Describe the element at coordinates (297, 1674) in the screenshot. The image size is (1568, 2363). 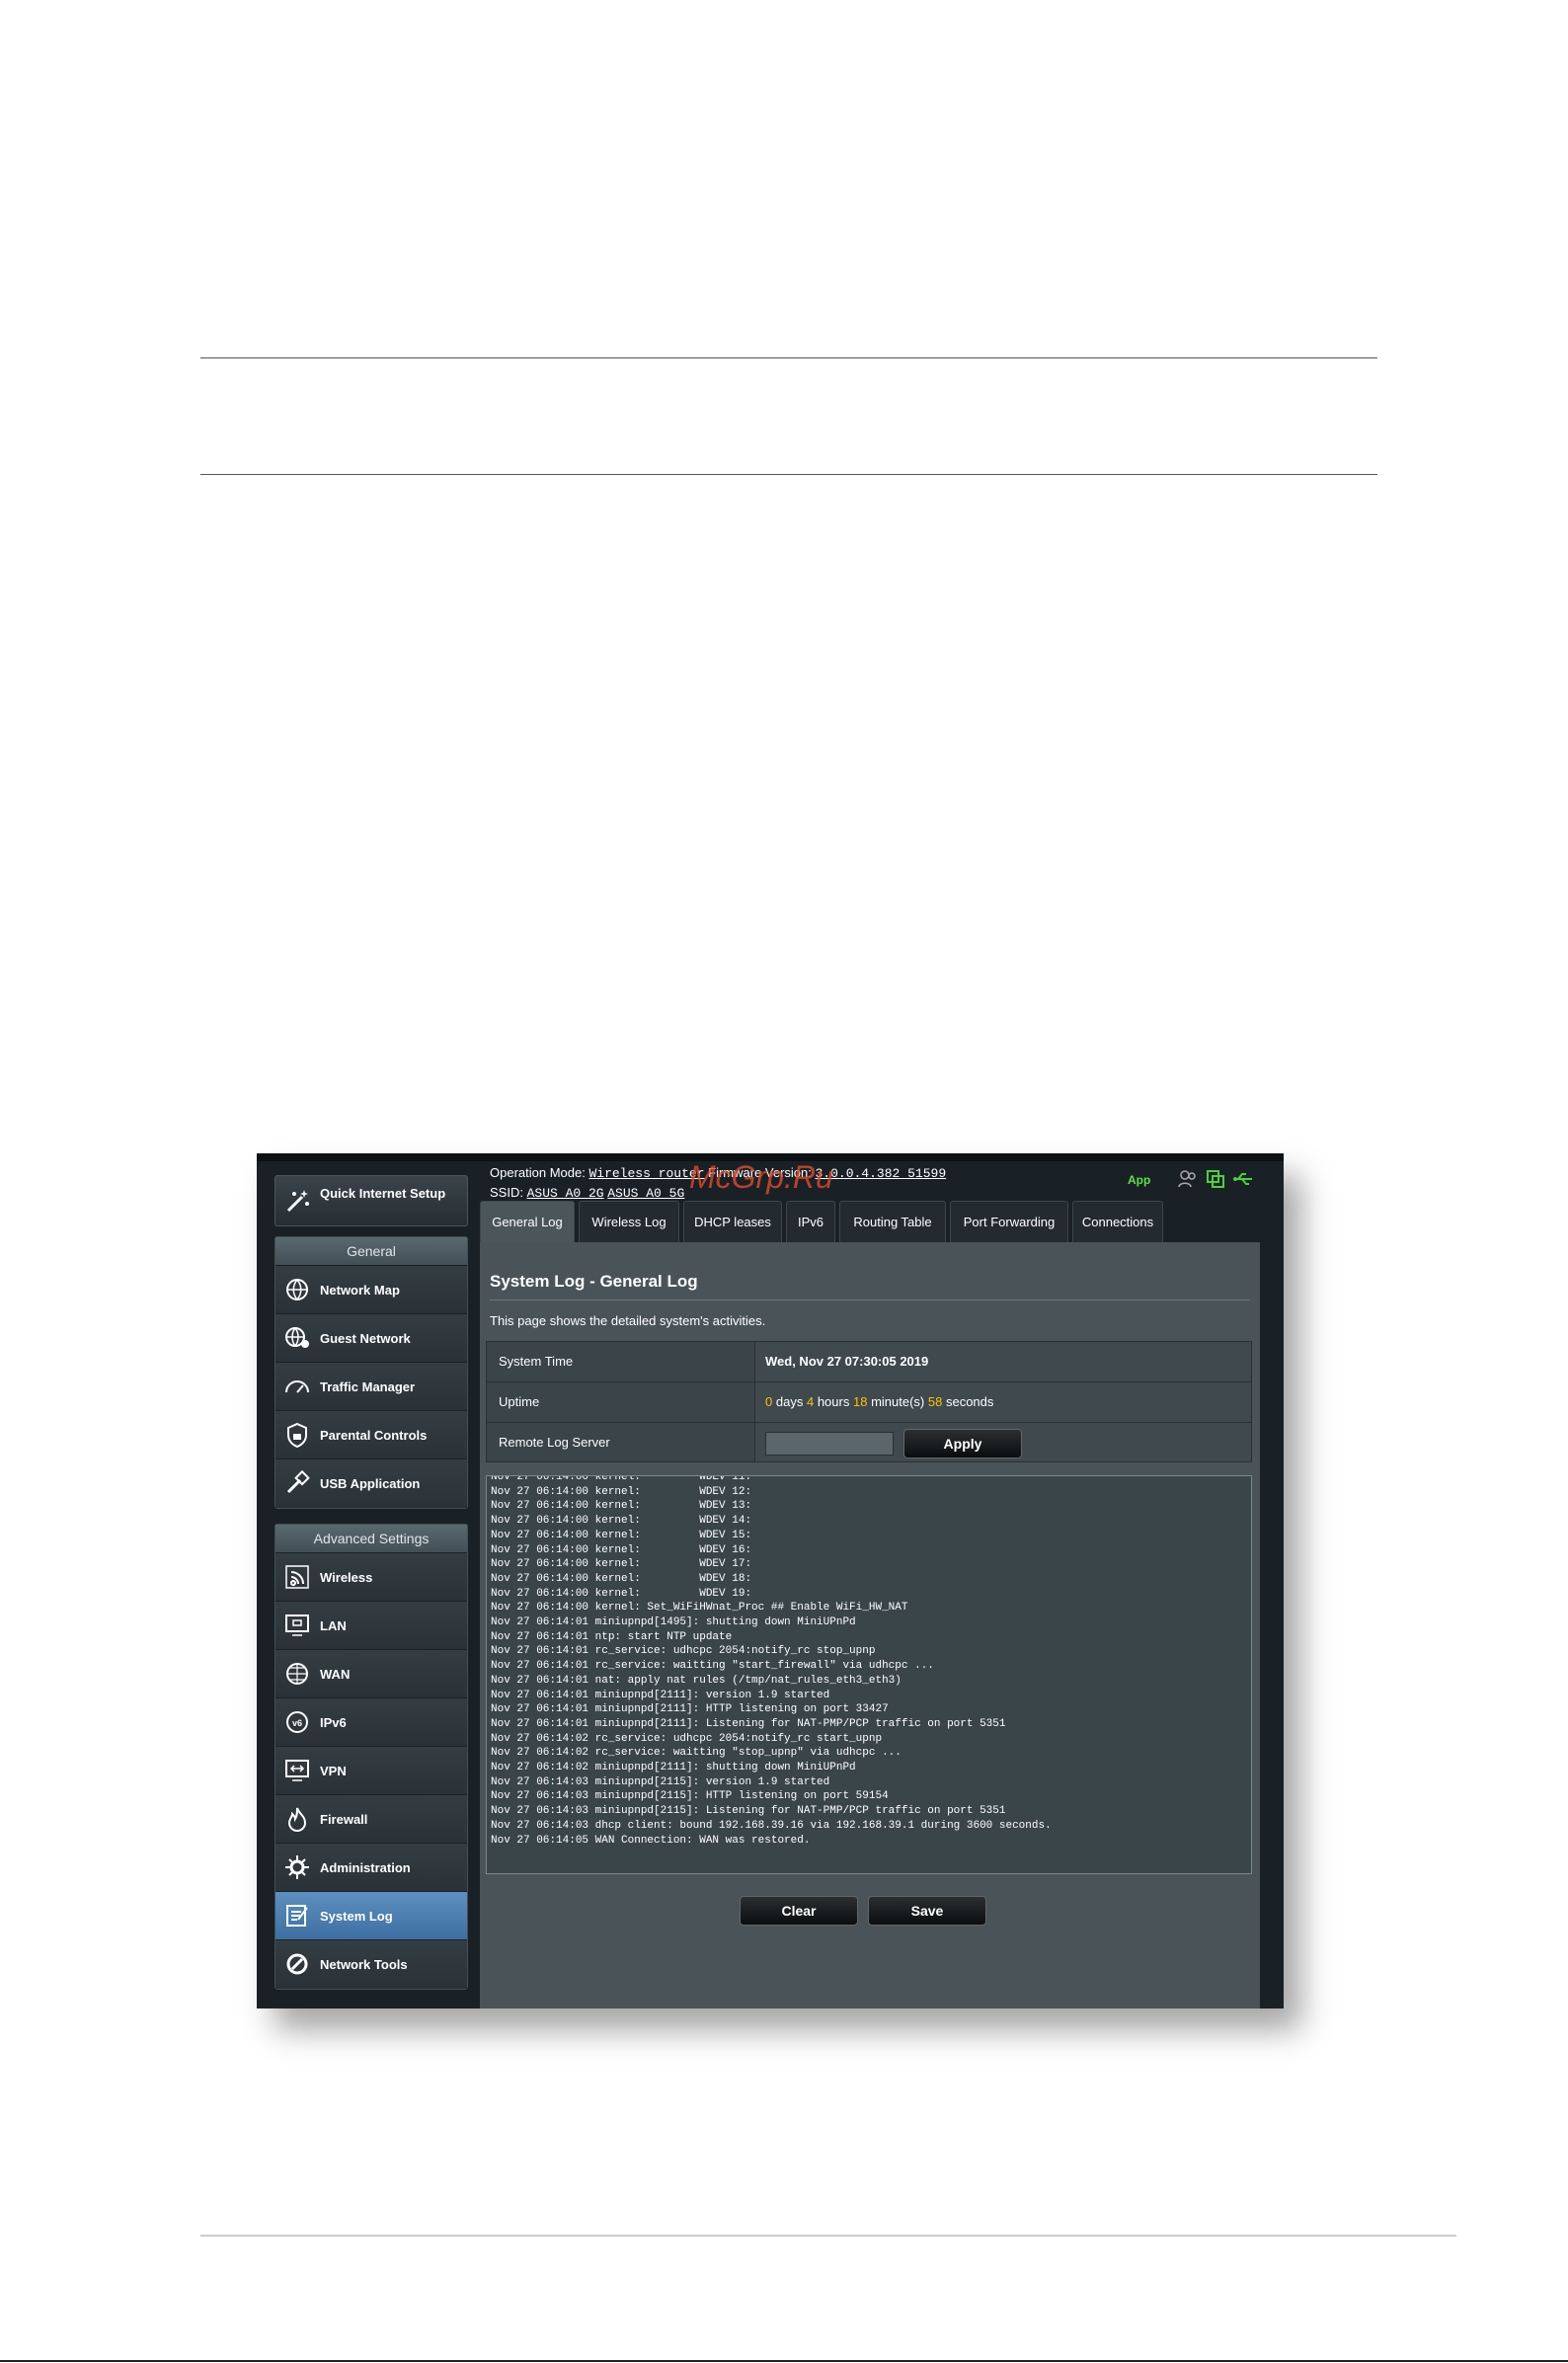
I see `wan-globe-icon` at that location.